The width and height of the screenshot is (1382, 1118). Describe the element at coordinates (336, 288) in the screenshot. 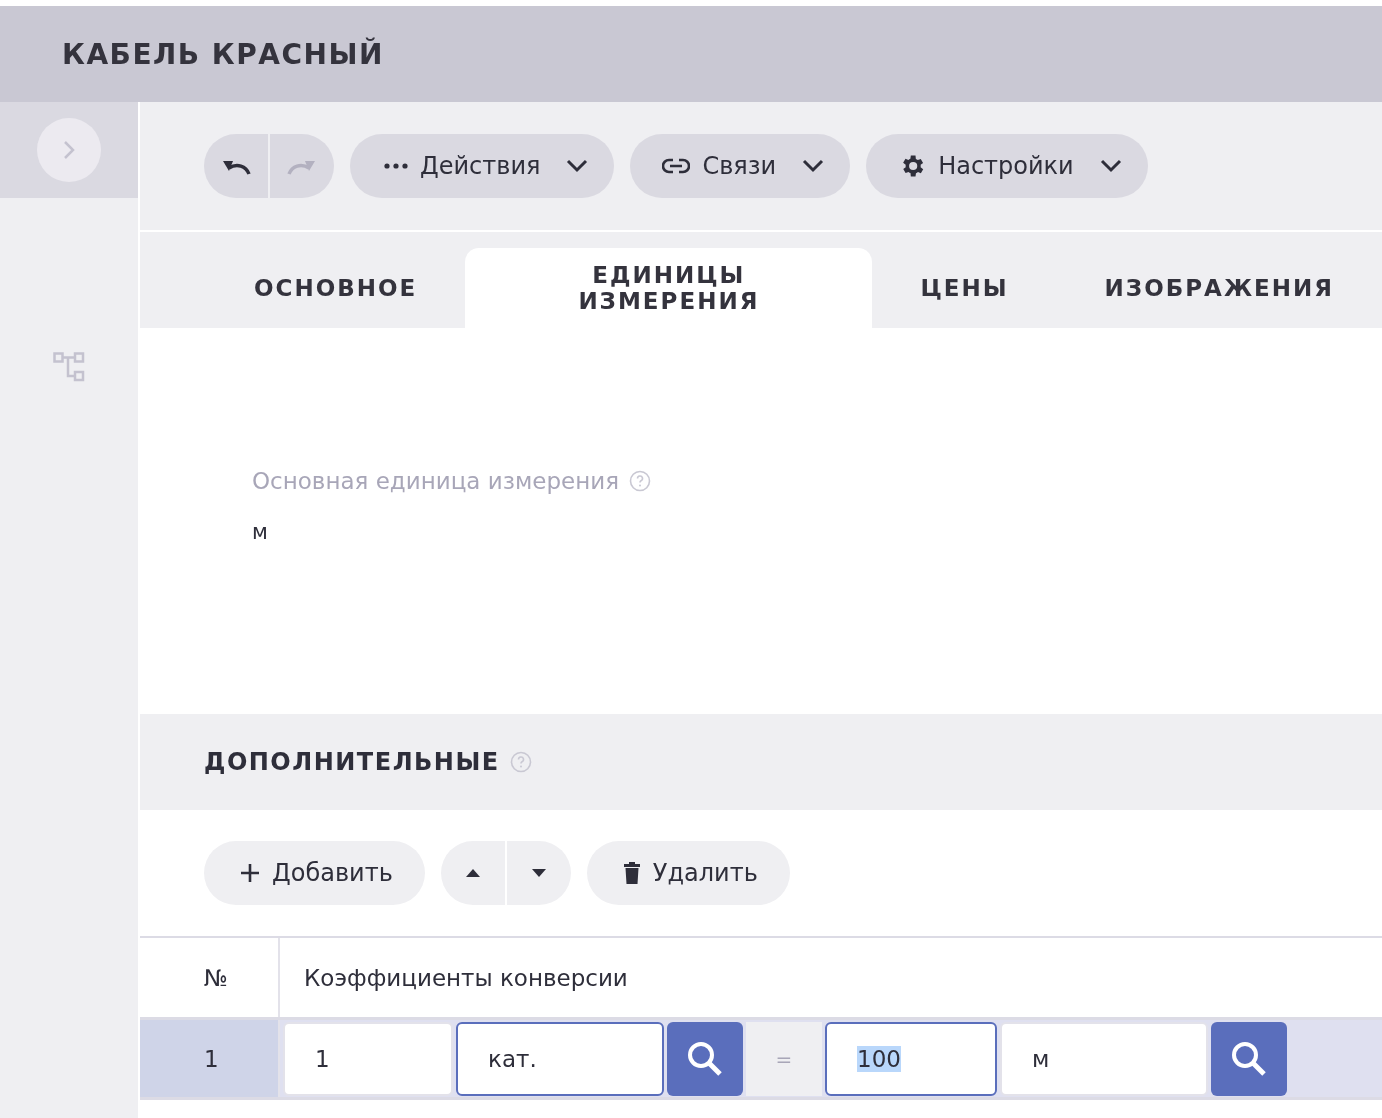

I see `tab: ОСНОВНОЕ` at that location.